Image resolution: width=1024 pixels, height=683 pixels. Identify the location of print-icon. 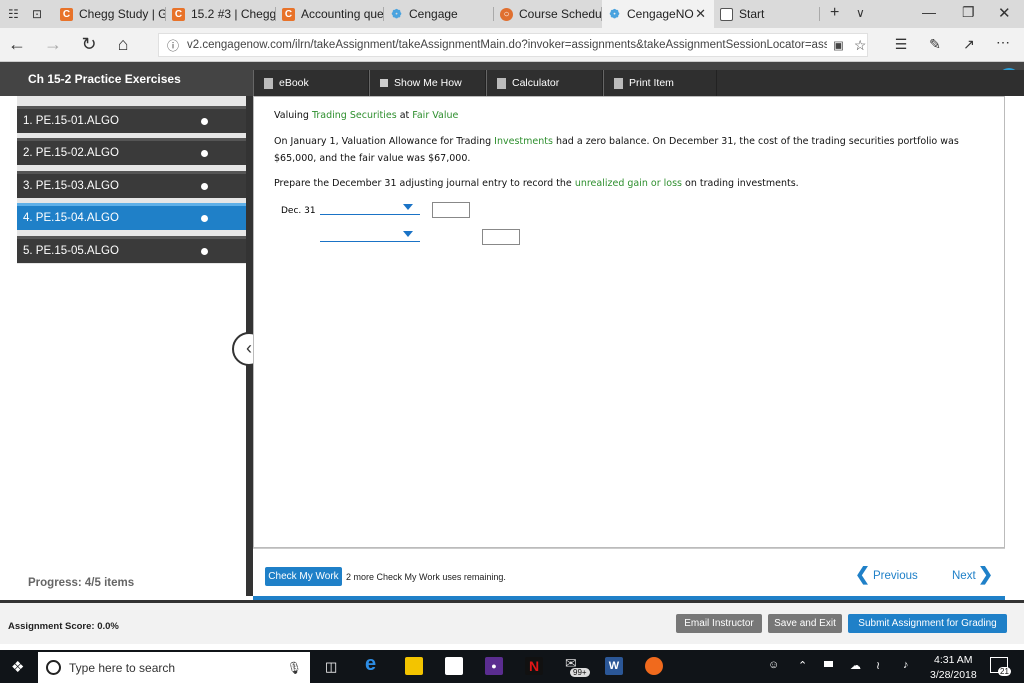
(618, 83).